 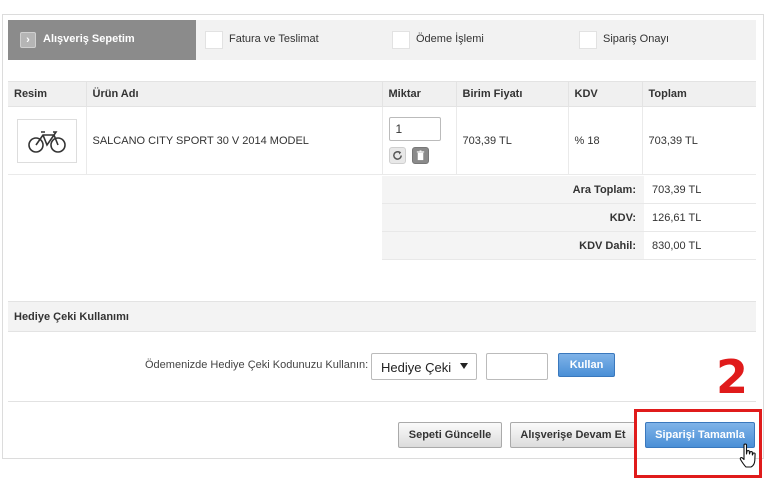 What do you see at coordinates (677, 246) in the screenshot?
I see `kdv-incl-value: 830,00 TL` at bounding box center [677, 246].